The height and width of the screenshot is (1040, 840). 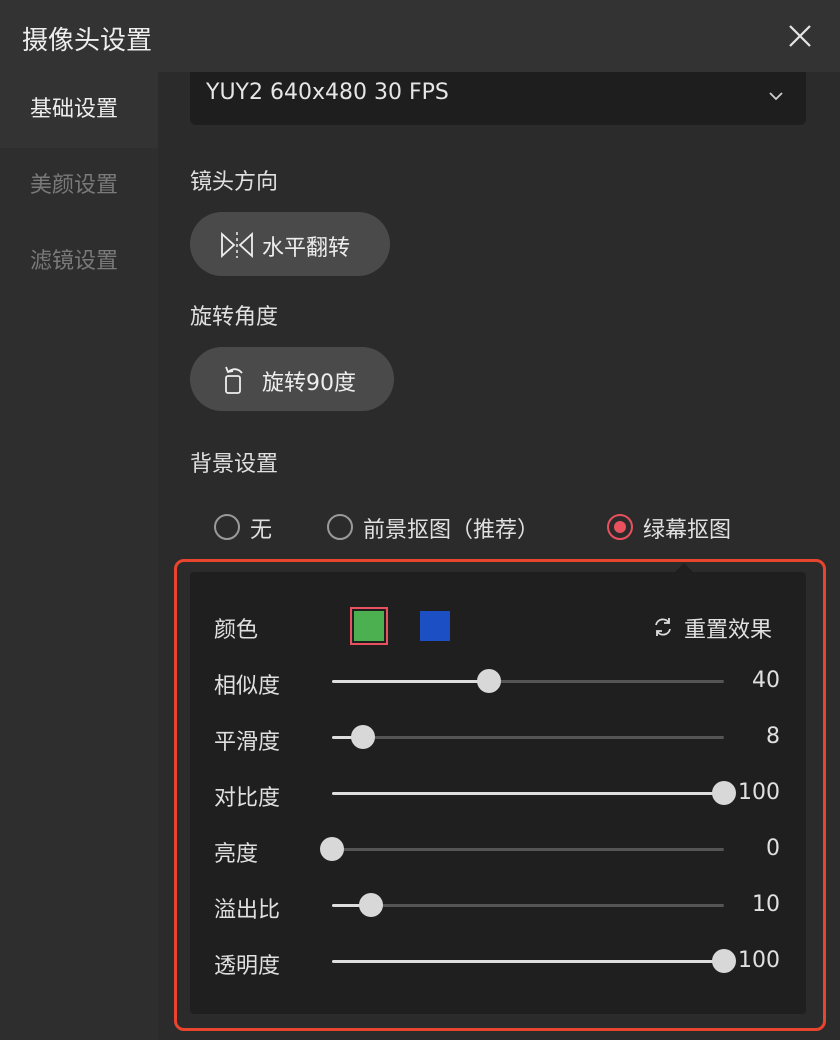 I want to click on slider-value: 40, so click(x=766, y=680).